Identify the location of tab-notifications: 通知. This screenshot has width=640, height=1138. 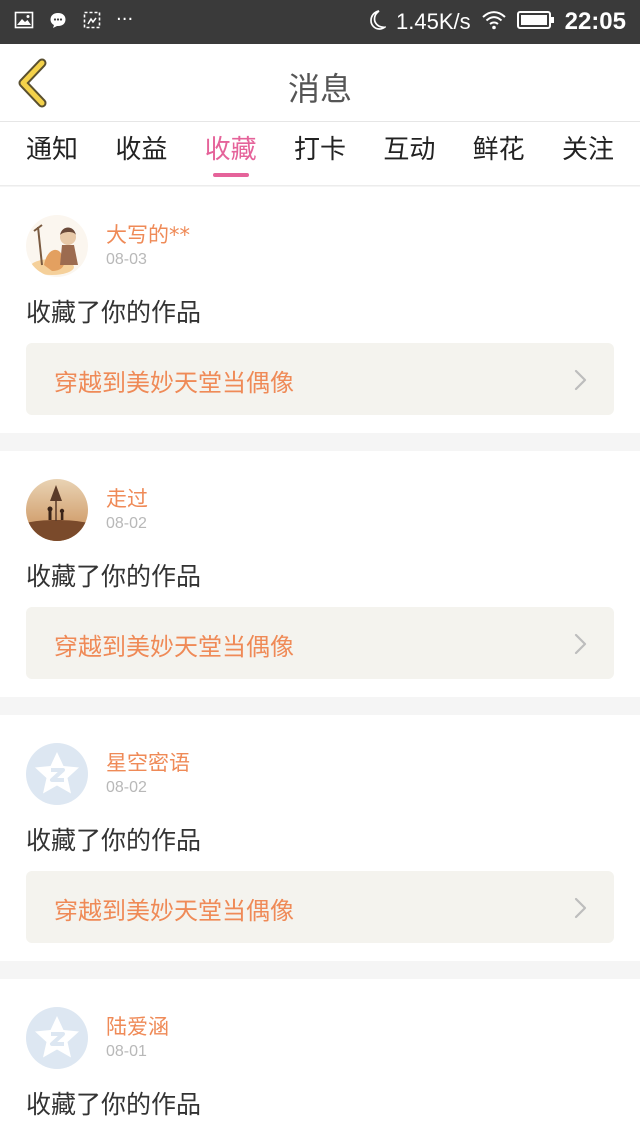
(52, 153).